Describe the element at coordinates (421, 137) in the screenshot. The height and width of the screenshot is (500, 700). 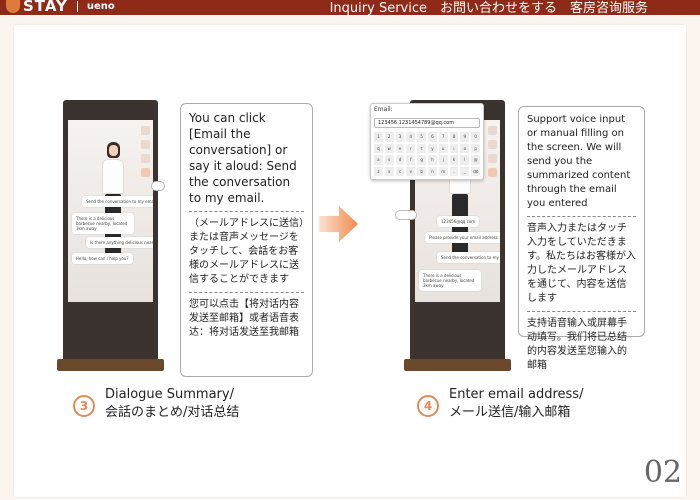
I see `keyboard-key: 5` at that location.